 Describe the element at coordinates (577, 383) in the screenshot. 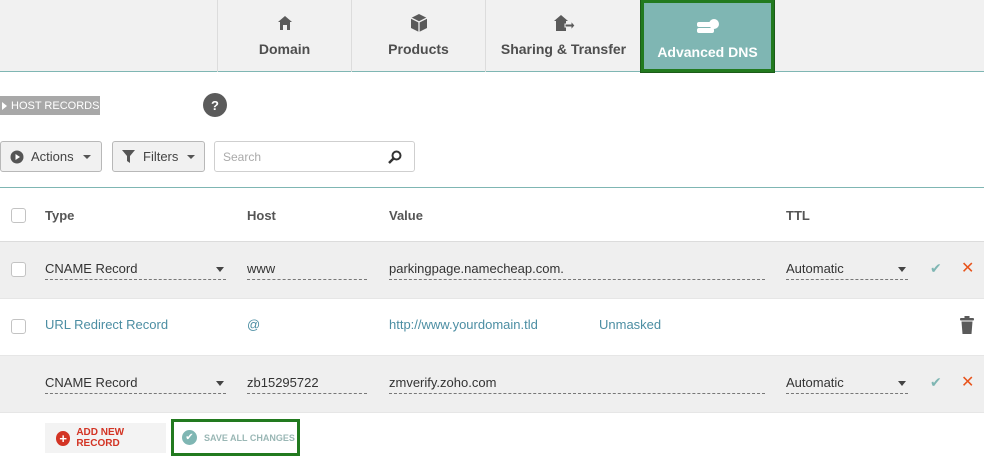

I see `value-input: zmverify.zoho.com` at that location.